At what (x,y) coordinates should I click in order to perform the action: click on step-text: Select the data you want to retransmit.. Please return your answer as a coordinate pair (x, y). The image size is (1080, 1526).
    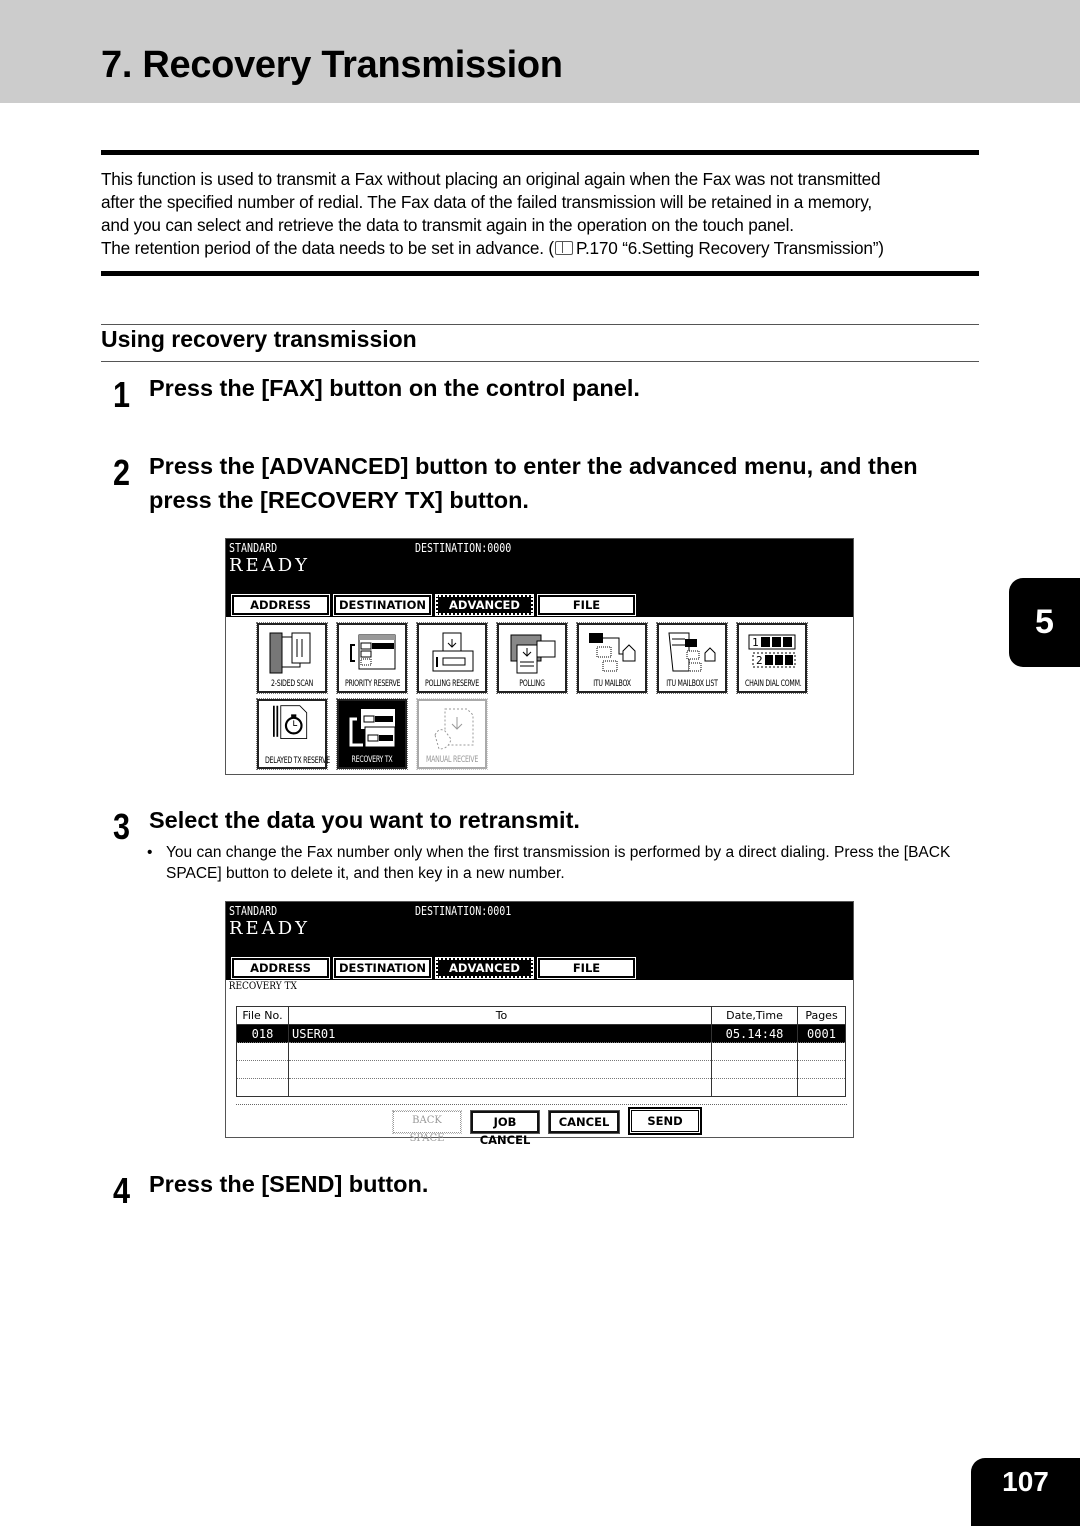
    Looking at the image, I should click on (364, 820).